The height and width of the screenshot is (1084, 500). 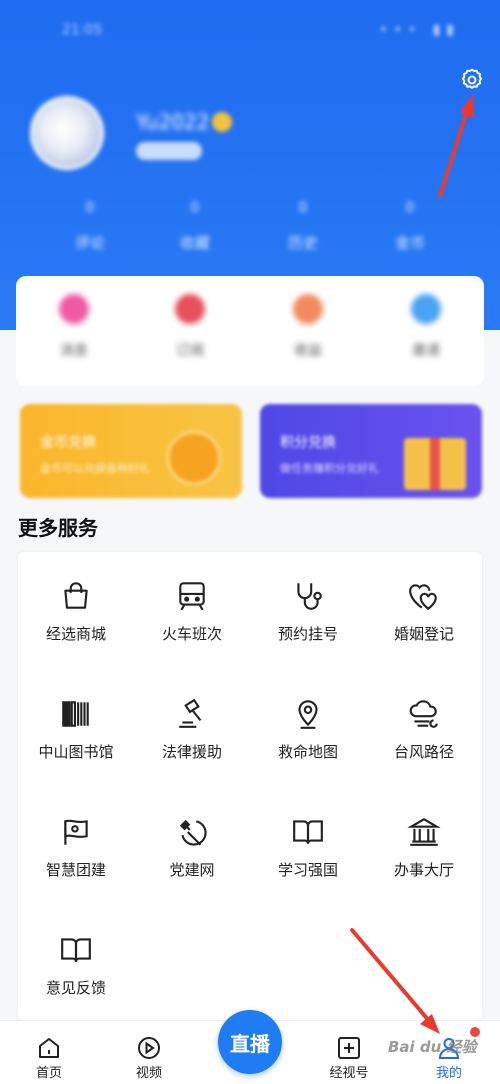 I want to click on stat-coins: 0 金币, so click(x=410, y=226).